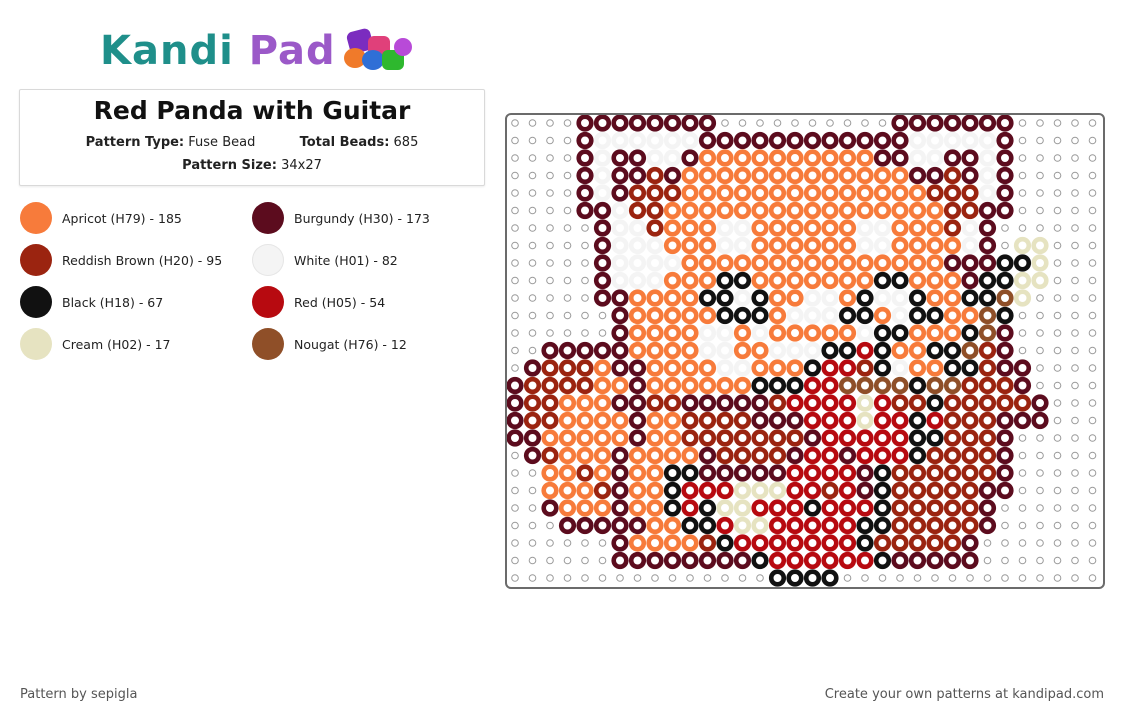  I want to click on create-patterns-link: Create your own patterns at kandipad.com, so click(964, 694).